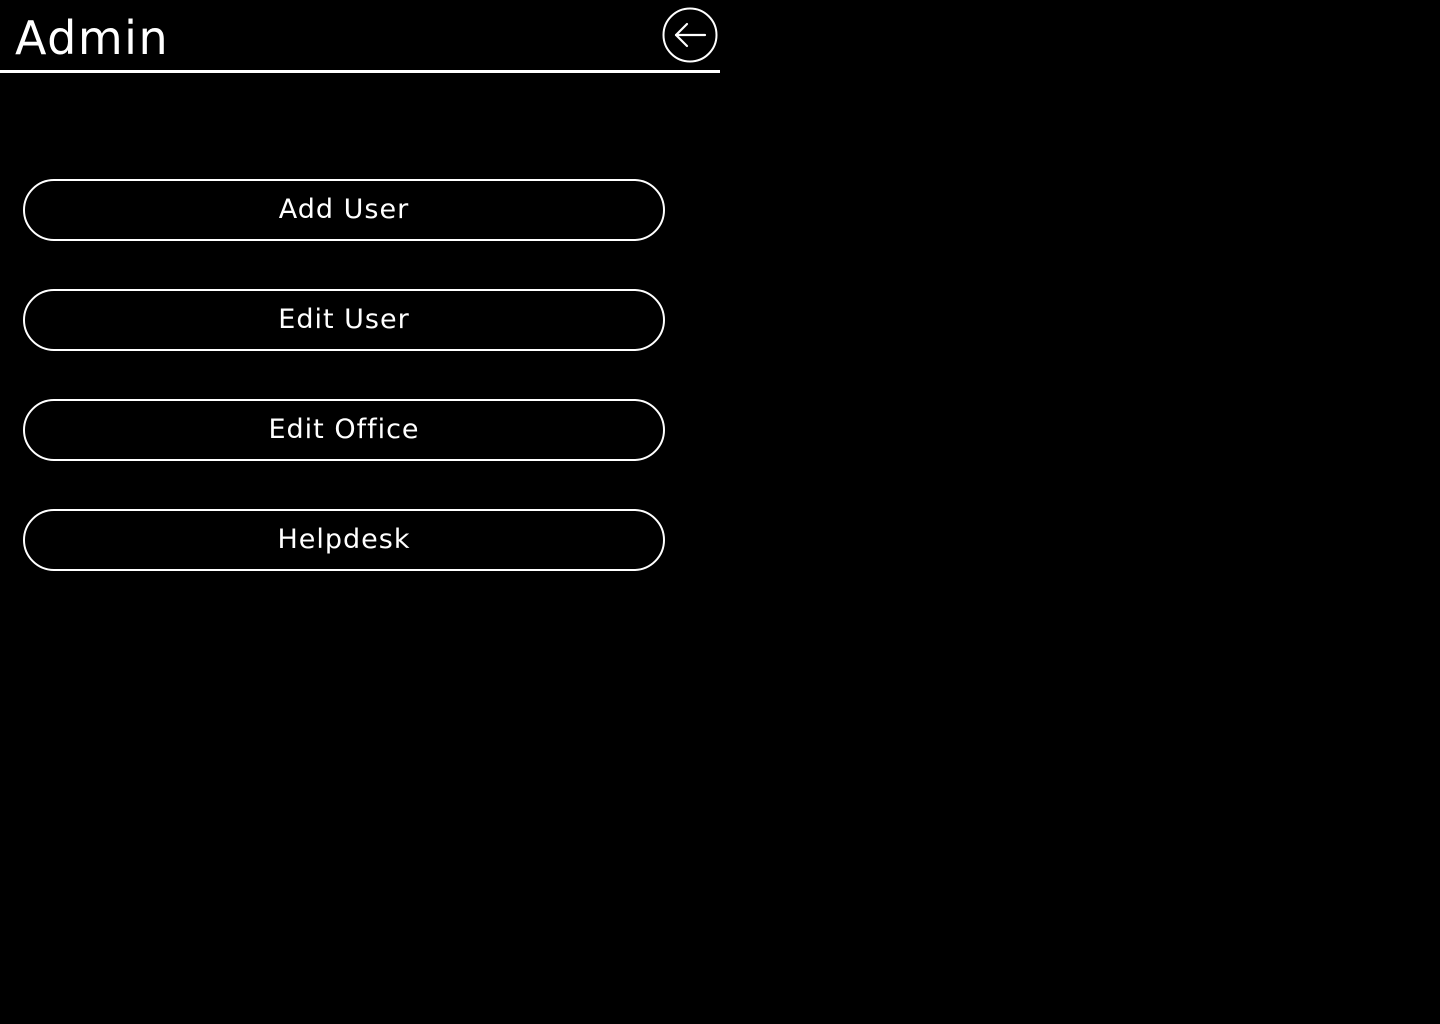  I want to click on back-button, so click(690, 35).